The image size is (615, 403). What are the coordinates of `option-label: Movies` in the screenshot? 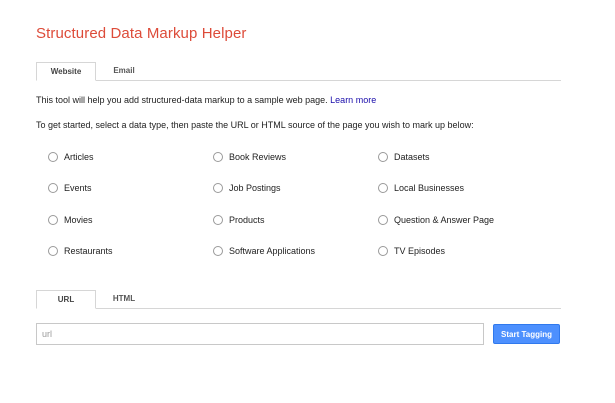 It's located at (78, 220).